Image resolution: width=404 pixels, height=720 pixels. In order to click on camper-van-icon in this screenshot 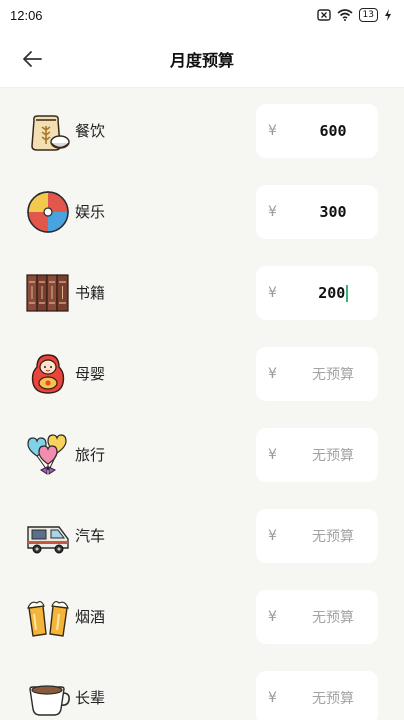, I will do `click(48, 536)`.